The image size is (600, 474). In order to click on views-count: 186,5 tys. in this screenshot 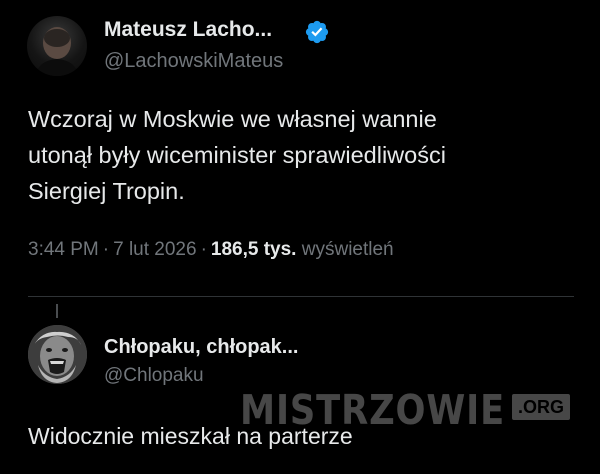, I will do `click(254, 249)`.